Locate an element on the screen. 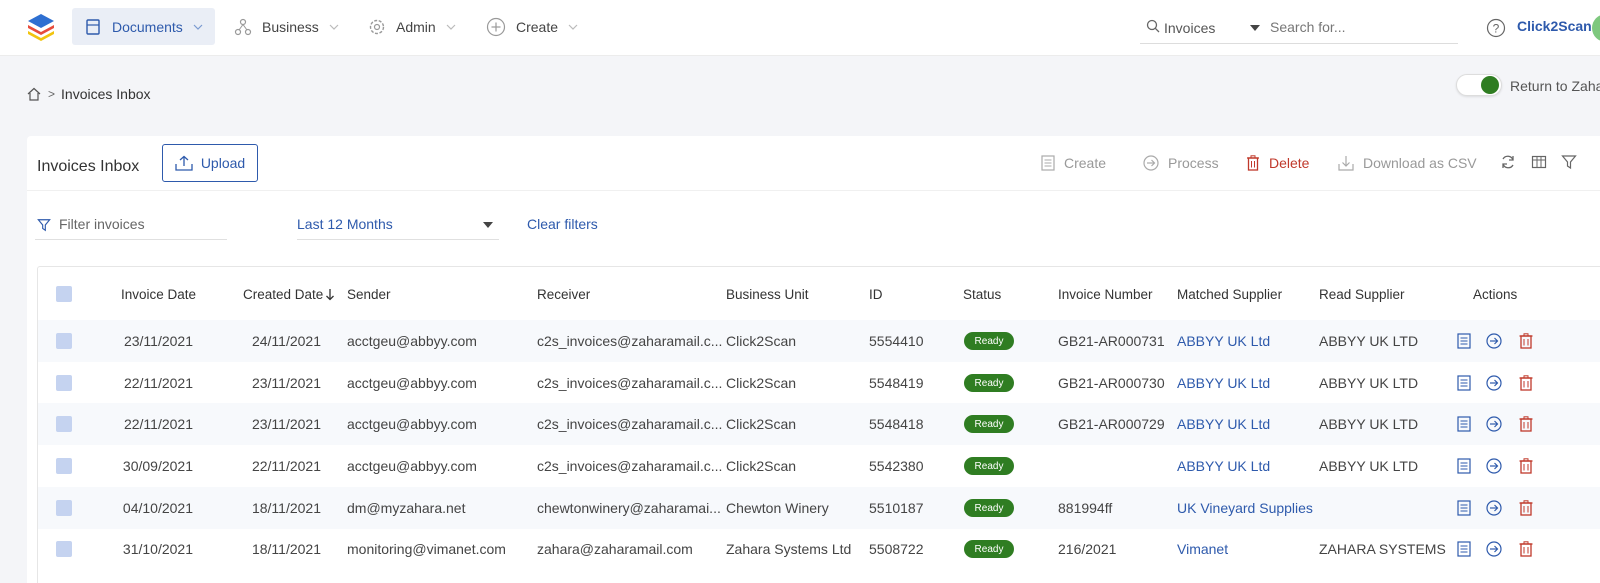 Image resolution: width=1600 pixels, height=583 pixels. search-scope-select: Invoices is located at coordinates (1189, 28).